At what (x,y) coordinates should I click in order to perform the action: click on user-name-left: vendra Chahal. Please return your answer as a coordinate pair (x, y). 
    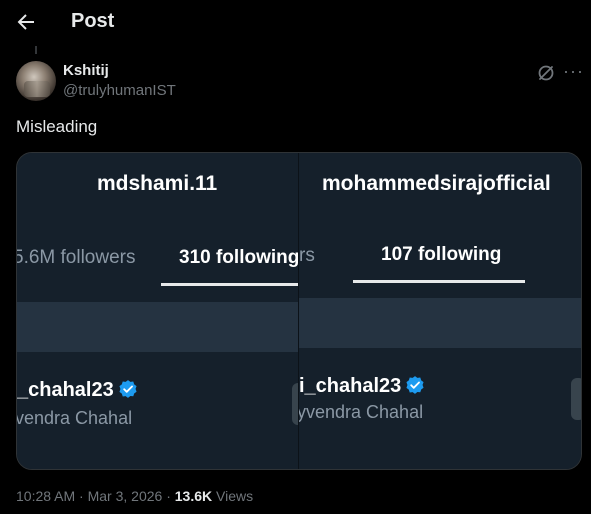
    Looking at the image, I should click on (75, 418).